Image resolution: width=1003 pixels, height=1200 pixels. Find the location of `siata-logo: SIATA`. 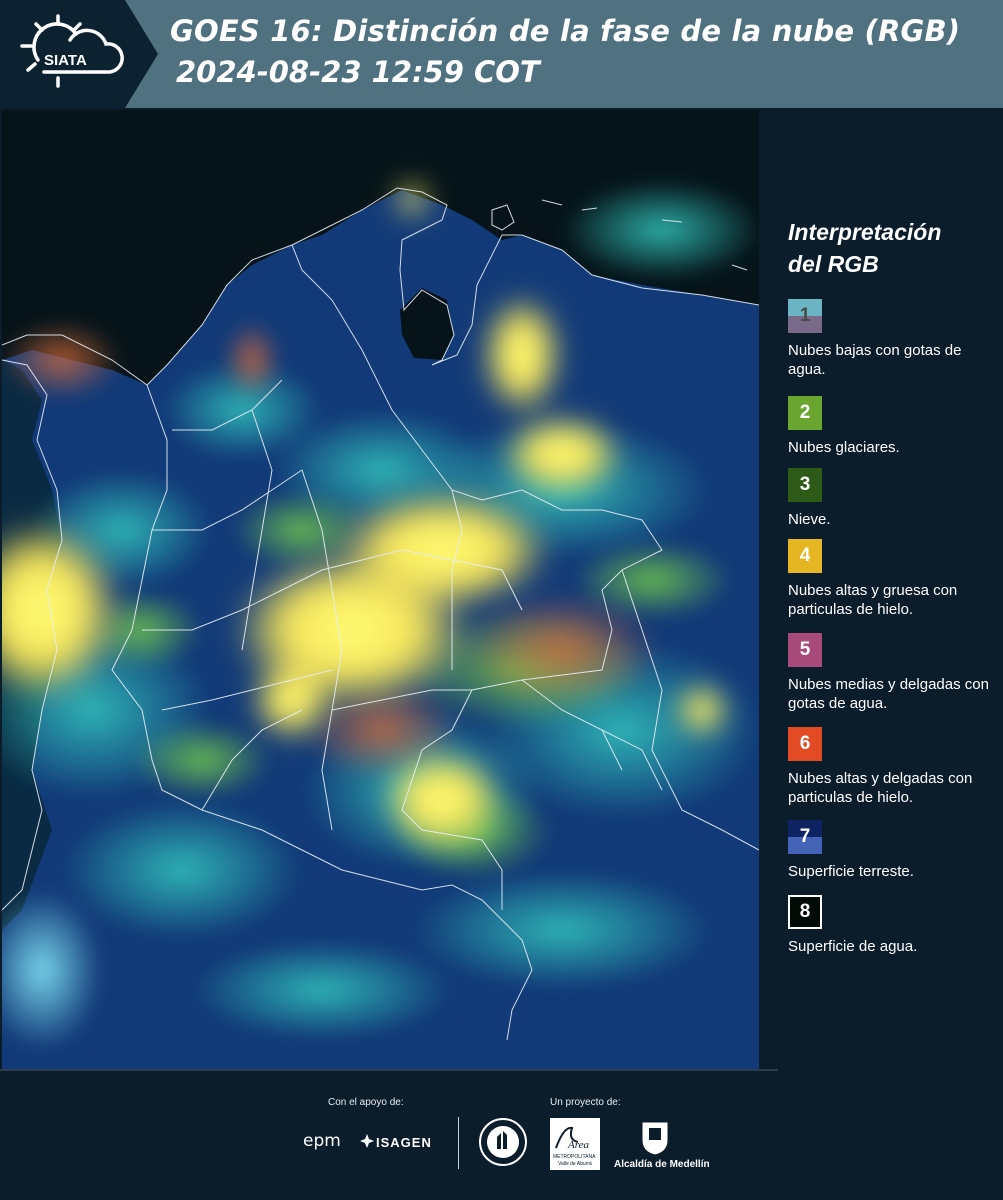

siata-logo: SIATA is located at coordinates (79, 54).